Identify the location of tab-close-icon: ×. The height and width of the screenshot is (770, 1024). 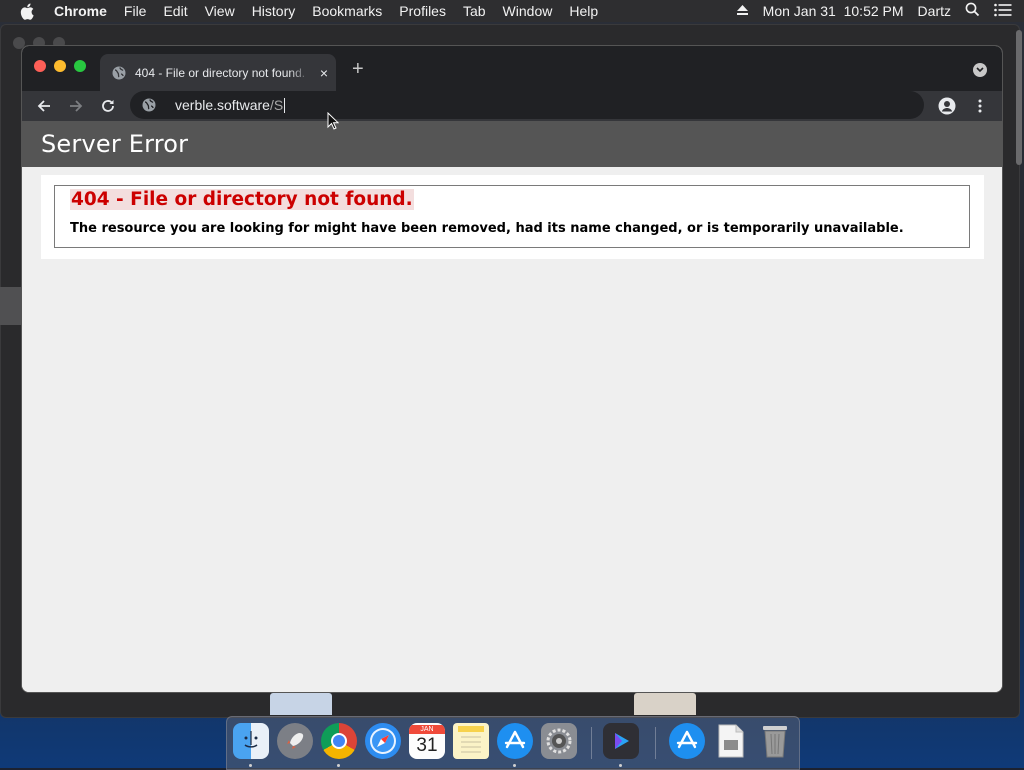
(324, 73).